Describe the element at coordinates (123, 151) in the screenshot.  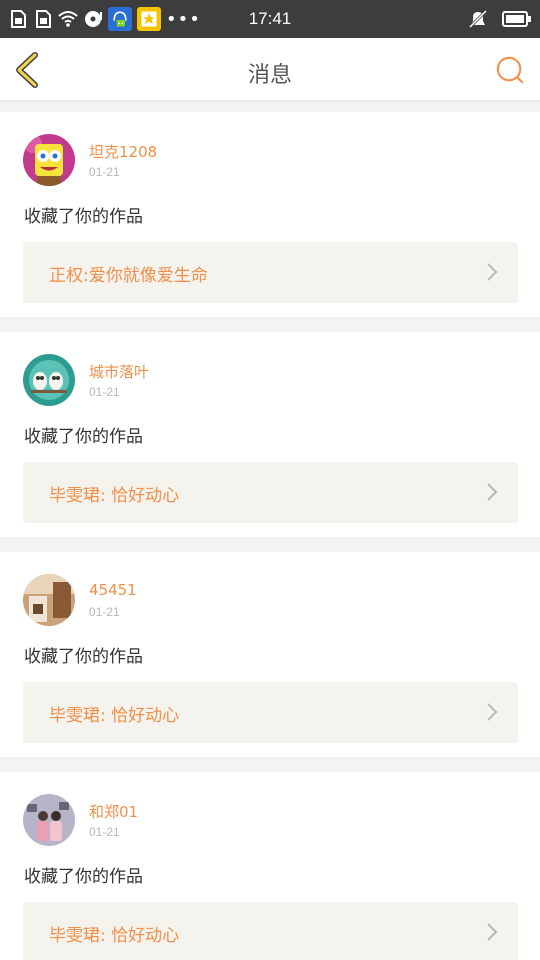
I see `username: 坦克1208` at that location.